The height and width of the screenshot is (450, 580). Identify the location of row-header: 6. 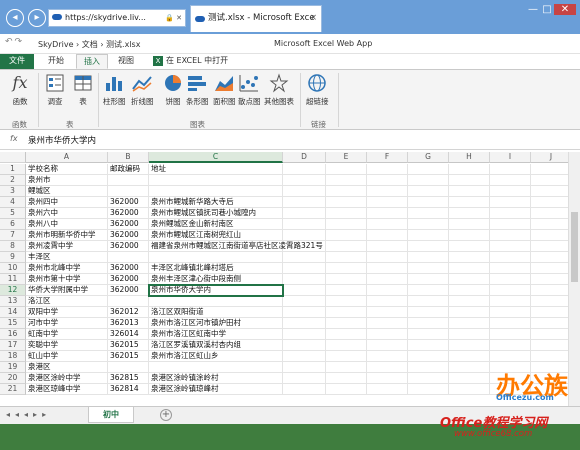
(13, 224).